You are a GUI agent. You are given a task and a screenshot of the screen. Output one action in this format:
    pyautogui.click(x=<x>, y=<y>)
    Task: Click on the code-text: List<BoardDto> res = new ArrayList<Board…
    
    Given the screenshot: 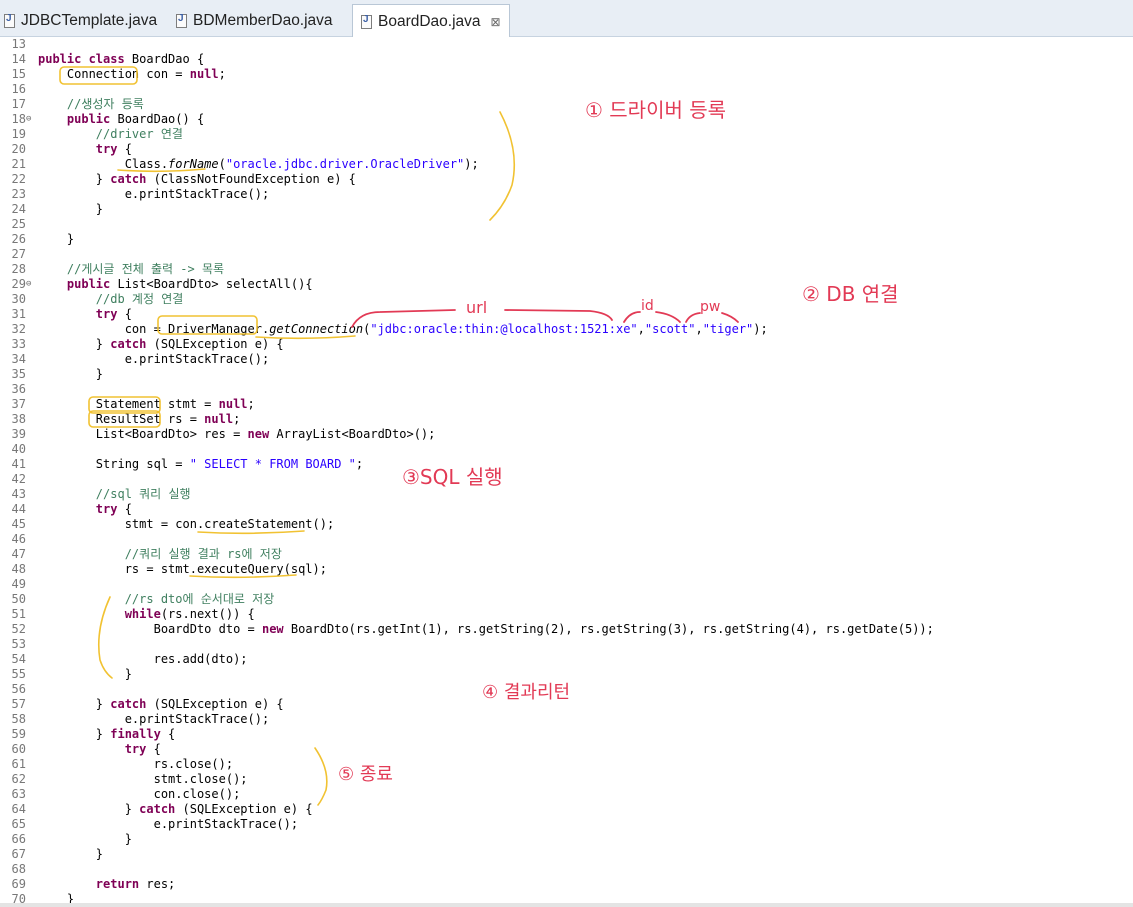 What is the action you would take?
    pyautogui.click(x=237, y=434)
    